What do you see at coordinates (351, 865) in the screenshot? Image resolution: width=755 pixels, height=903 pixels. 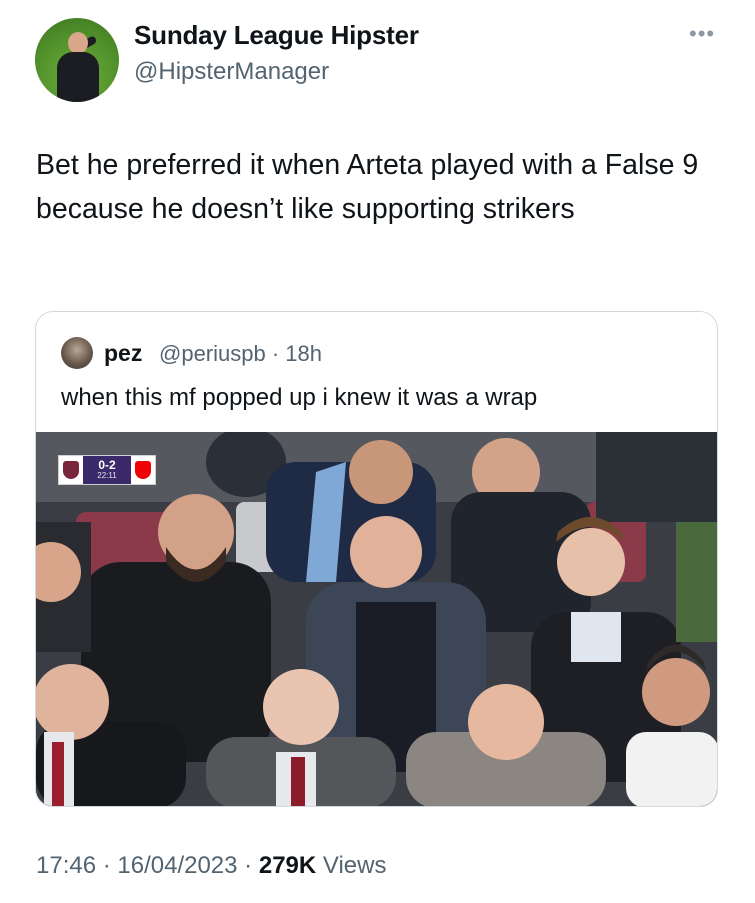 I see `views-label: Views` at bounding box center [351, 865].